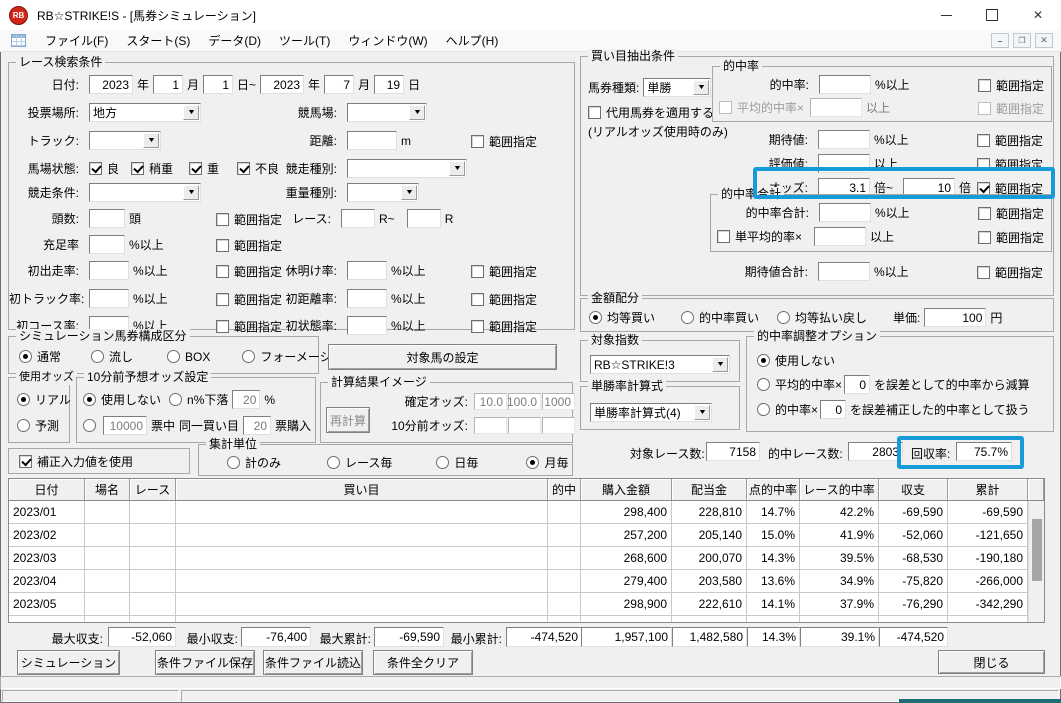  I want to click on sim-type-nagashi-radio: 流し, so click(112, 356).